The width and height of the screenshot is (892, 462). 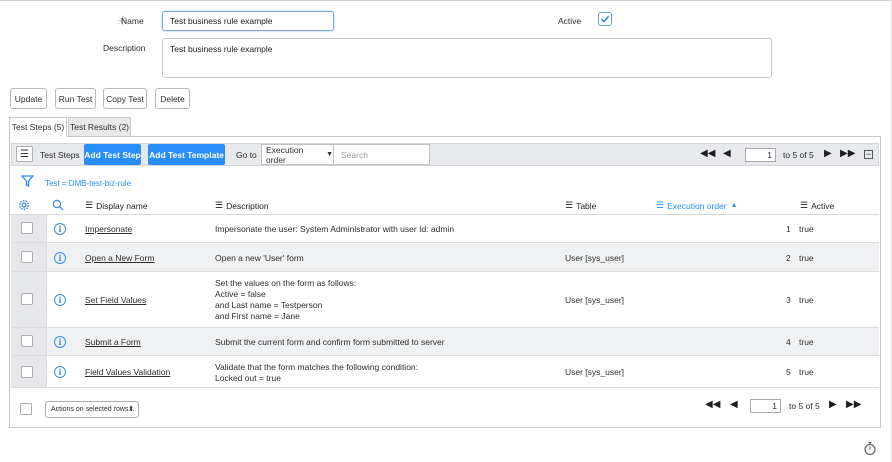 I want to click on row-description-line: and Last name = Testperson, so click(x=269, y=305).